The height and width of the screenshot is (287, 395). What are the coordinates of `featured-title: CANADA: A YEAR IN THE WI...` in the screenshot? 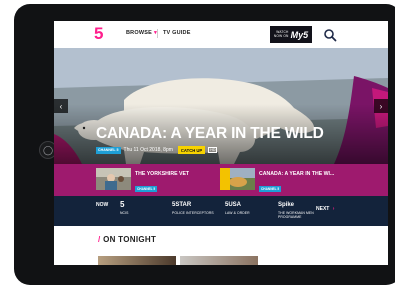 It's located at (297, 174).